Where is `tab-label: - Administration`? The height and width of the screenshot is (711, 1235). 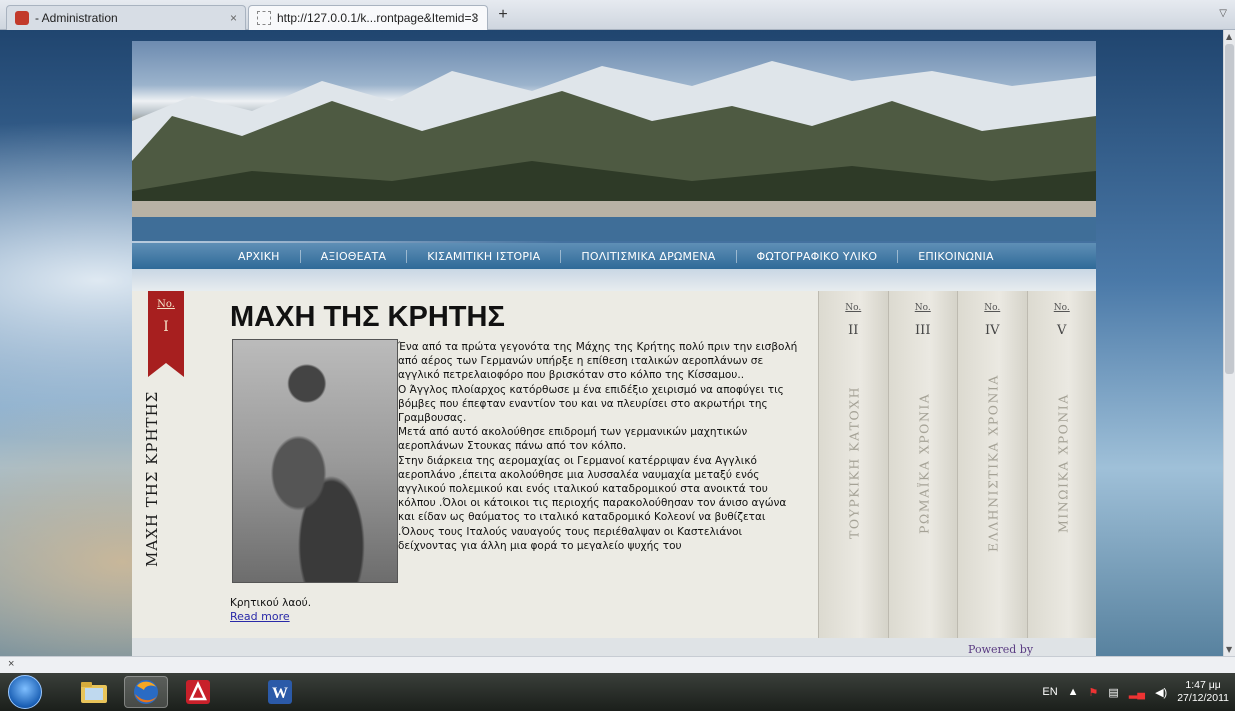 tab-label: - Administration is located at coordinates (76, 18).